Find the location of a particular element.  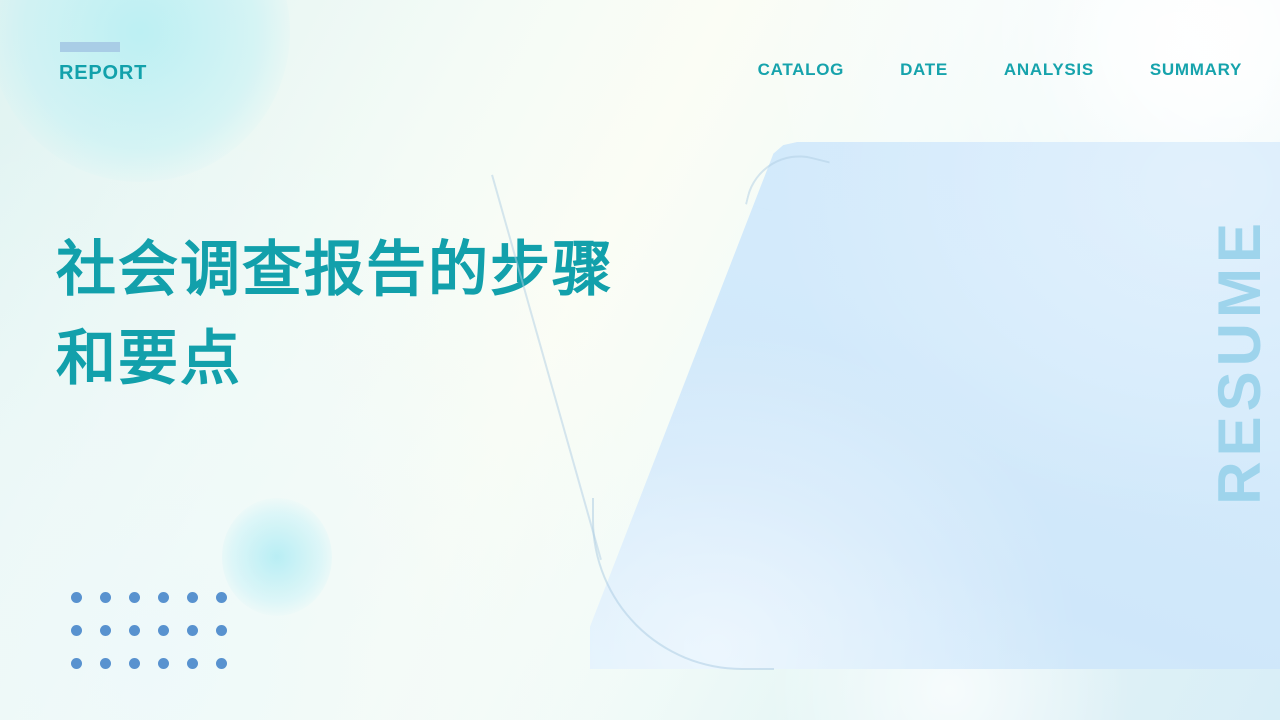

top-navigation: CATALOG DATE ANALYSIS SUMMARY is located at coordinates (1000, 70).